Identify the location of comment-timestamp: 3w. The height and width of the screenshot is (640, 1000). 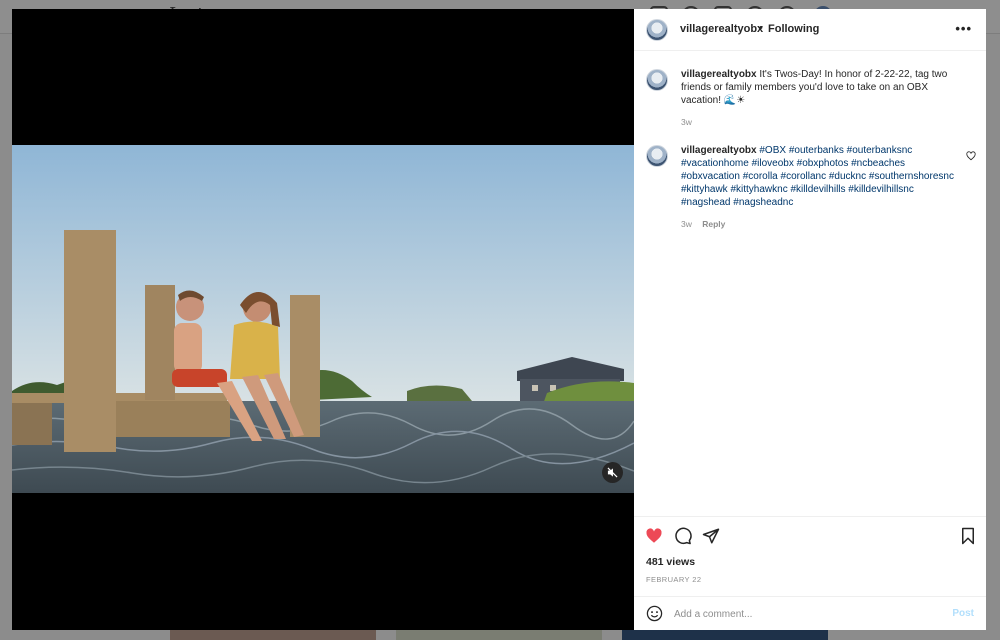
(686, 224).